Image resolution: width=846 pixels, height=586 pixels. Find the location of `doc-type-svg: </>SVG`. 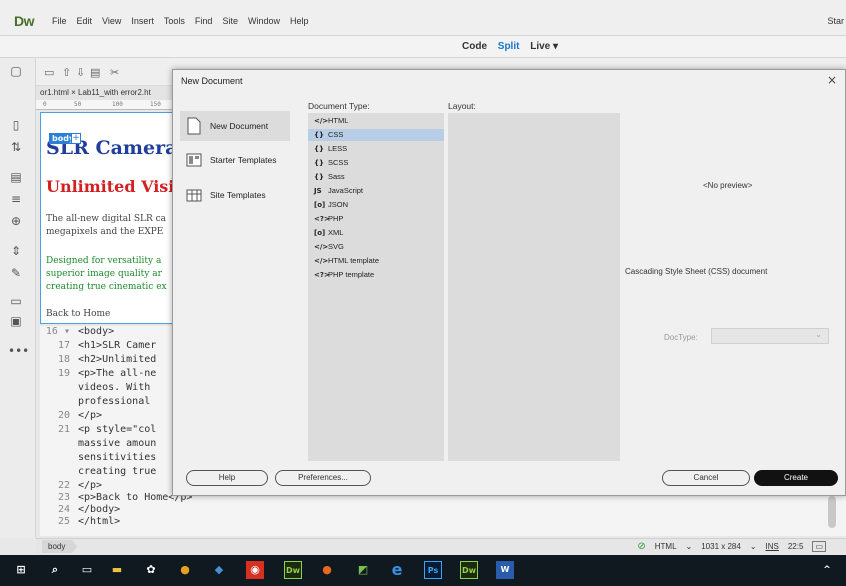

doc-type-svg: </>SVG is located at coordinates (376, 247).